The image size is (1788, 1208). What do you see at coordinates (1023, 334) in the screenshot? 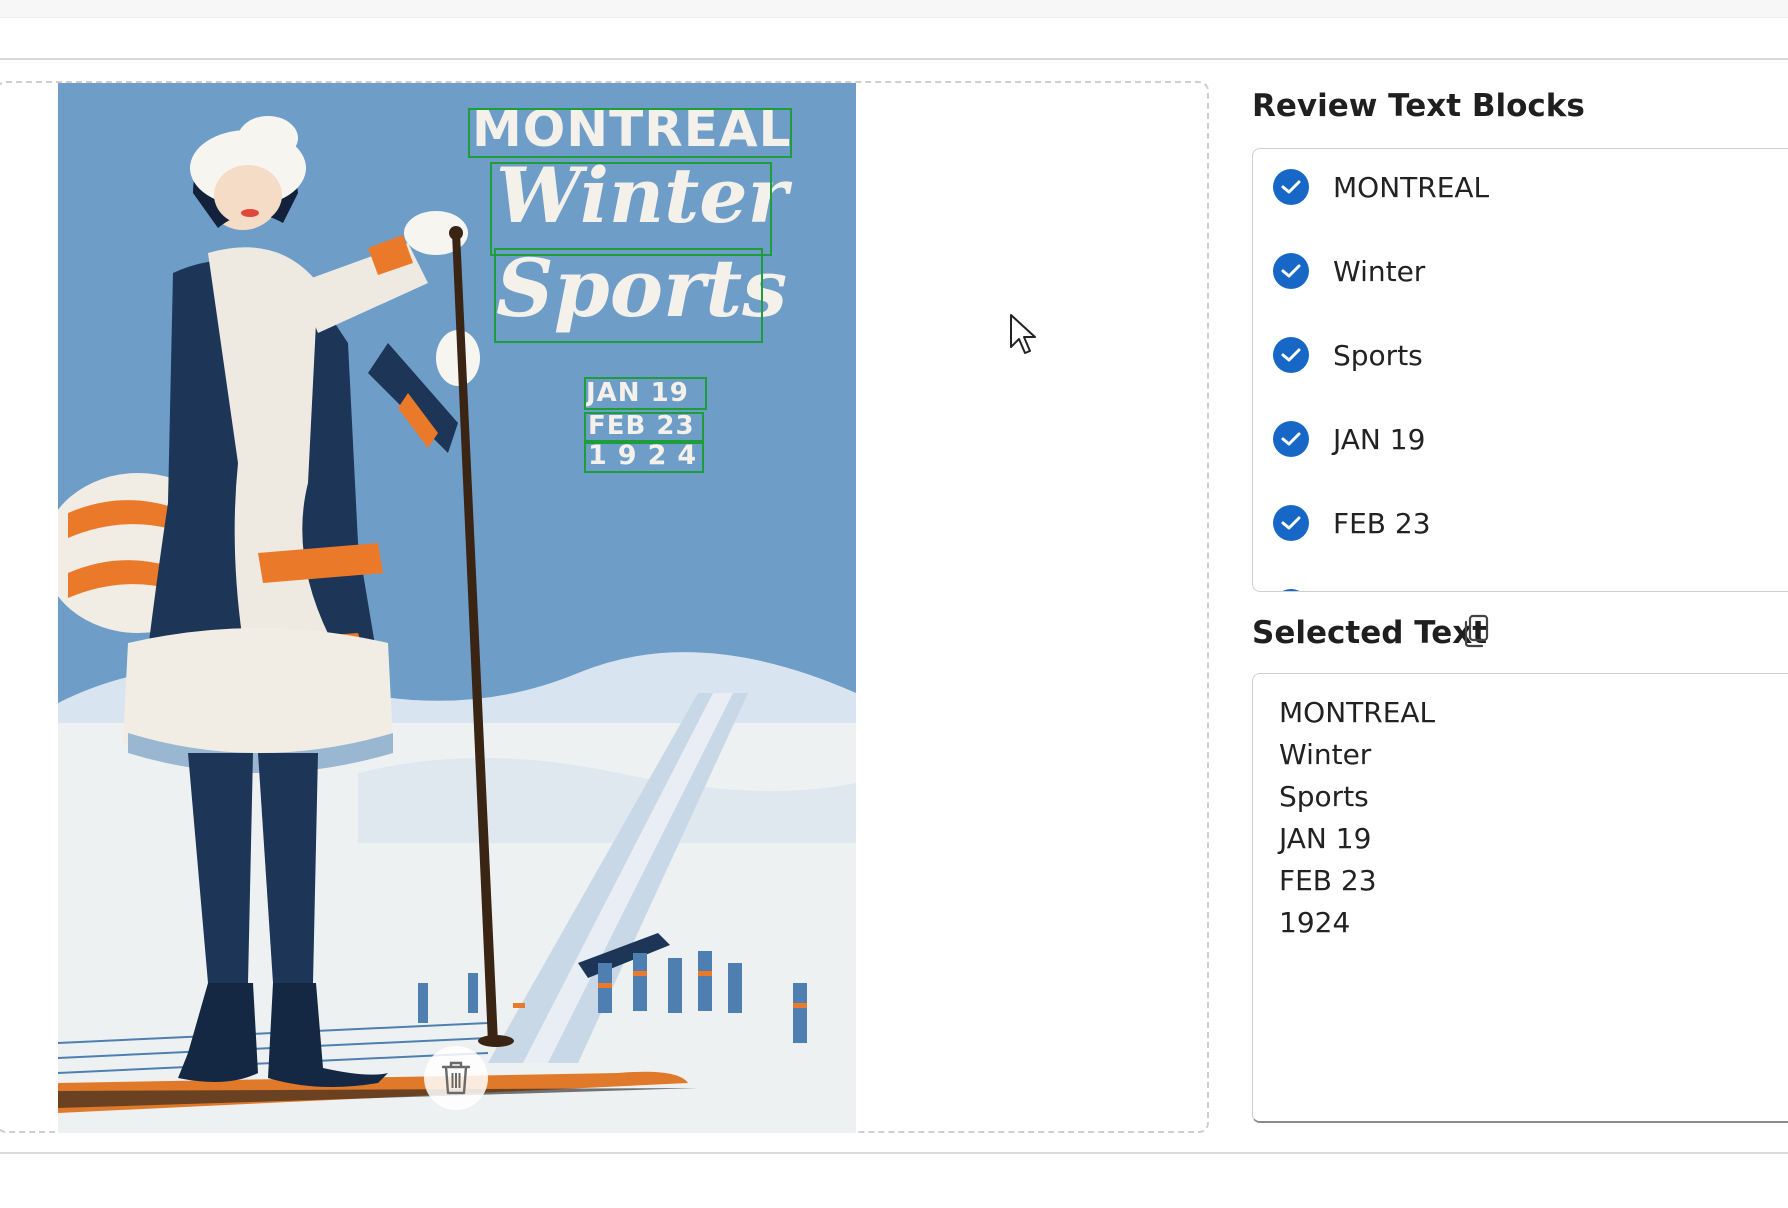
I see `mouse-pointer-icon` at bounding box center [1023, 334].